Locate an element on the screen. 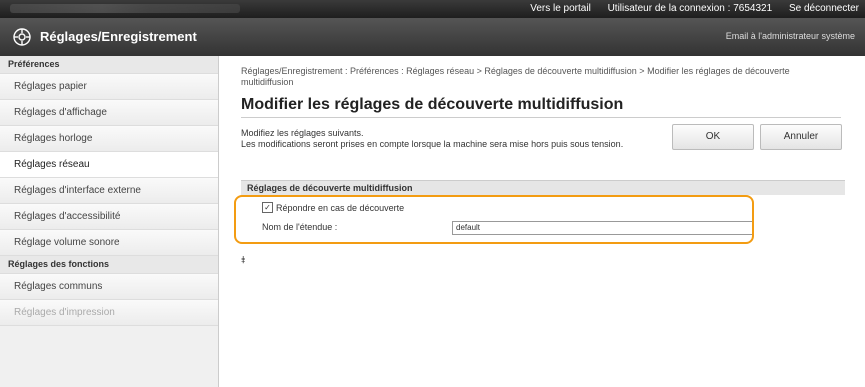  section-header-multicast-discovery: Réglages de découverte multidiffusion is located at coordinates (543, 187).